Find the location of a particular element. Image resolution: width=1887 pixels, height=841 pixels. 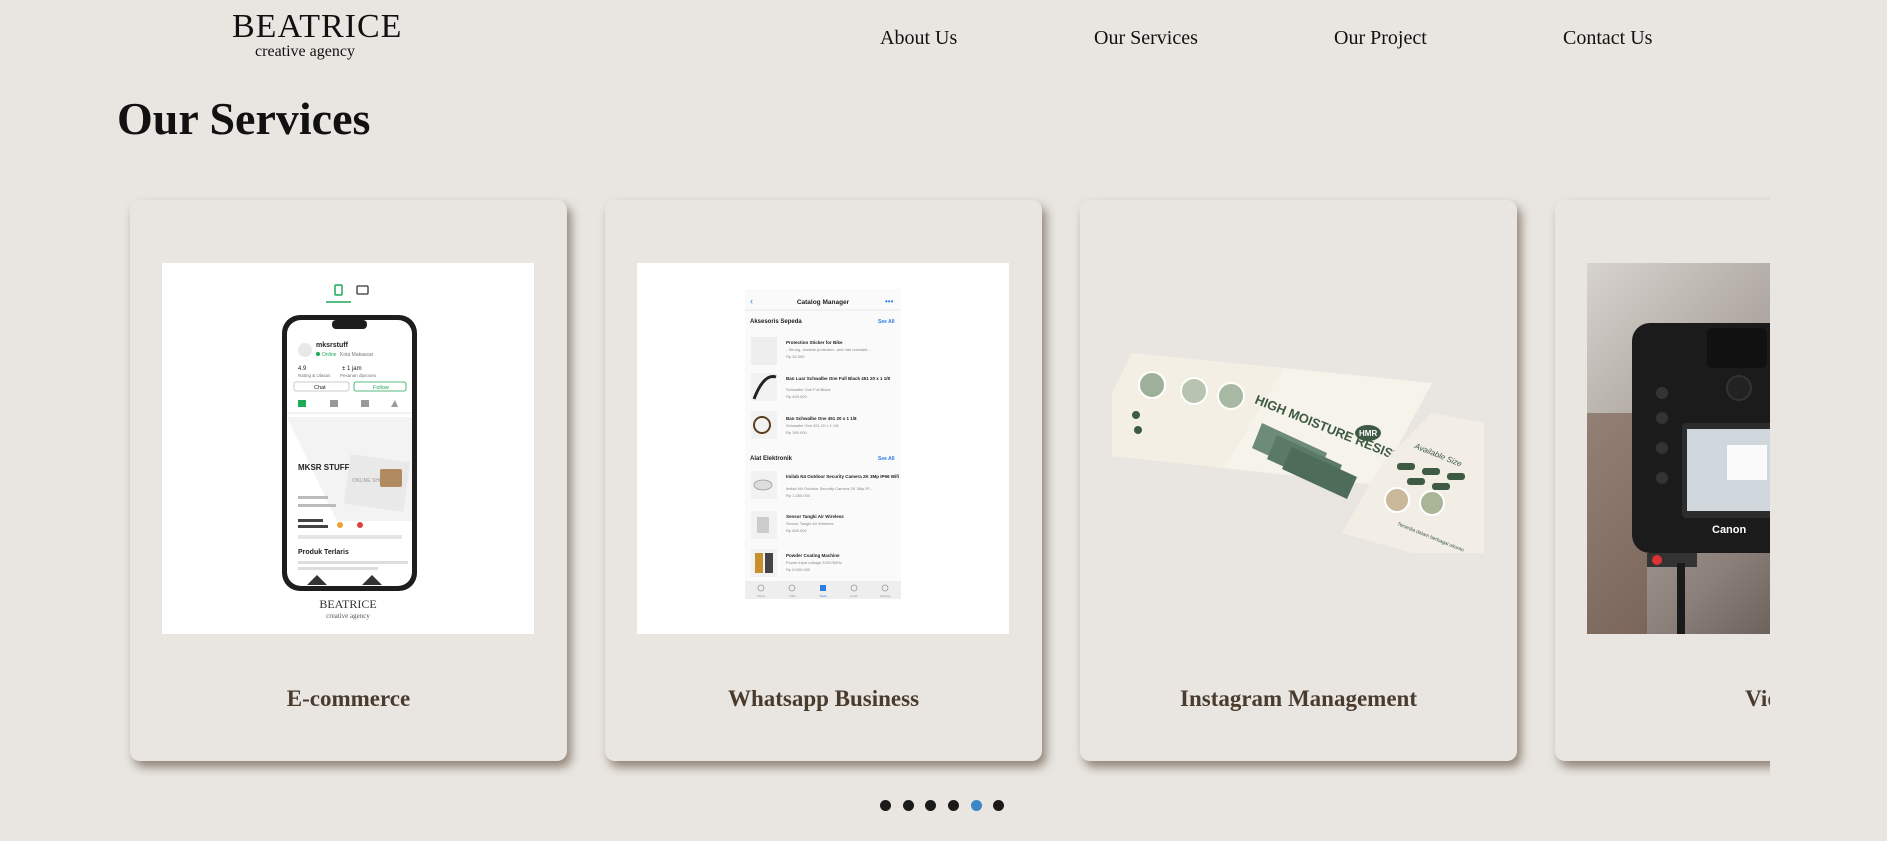

camera-brand-text: Canon is located at coordinates (1729, 530).